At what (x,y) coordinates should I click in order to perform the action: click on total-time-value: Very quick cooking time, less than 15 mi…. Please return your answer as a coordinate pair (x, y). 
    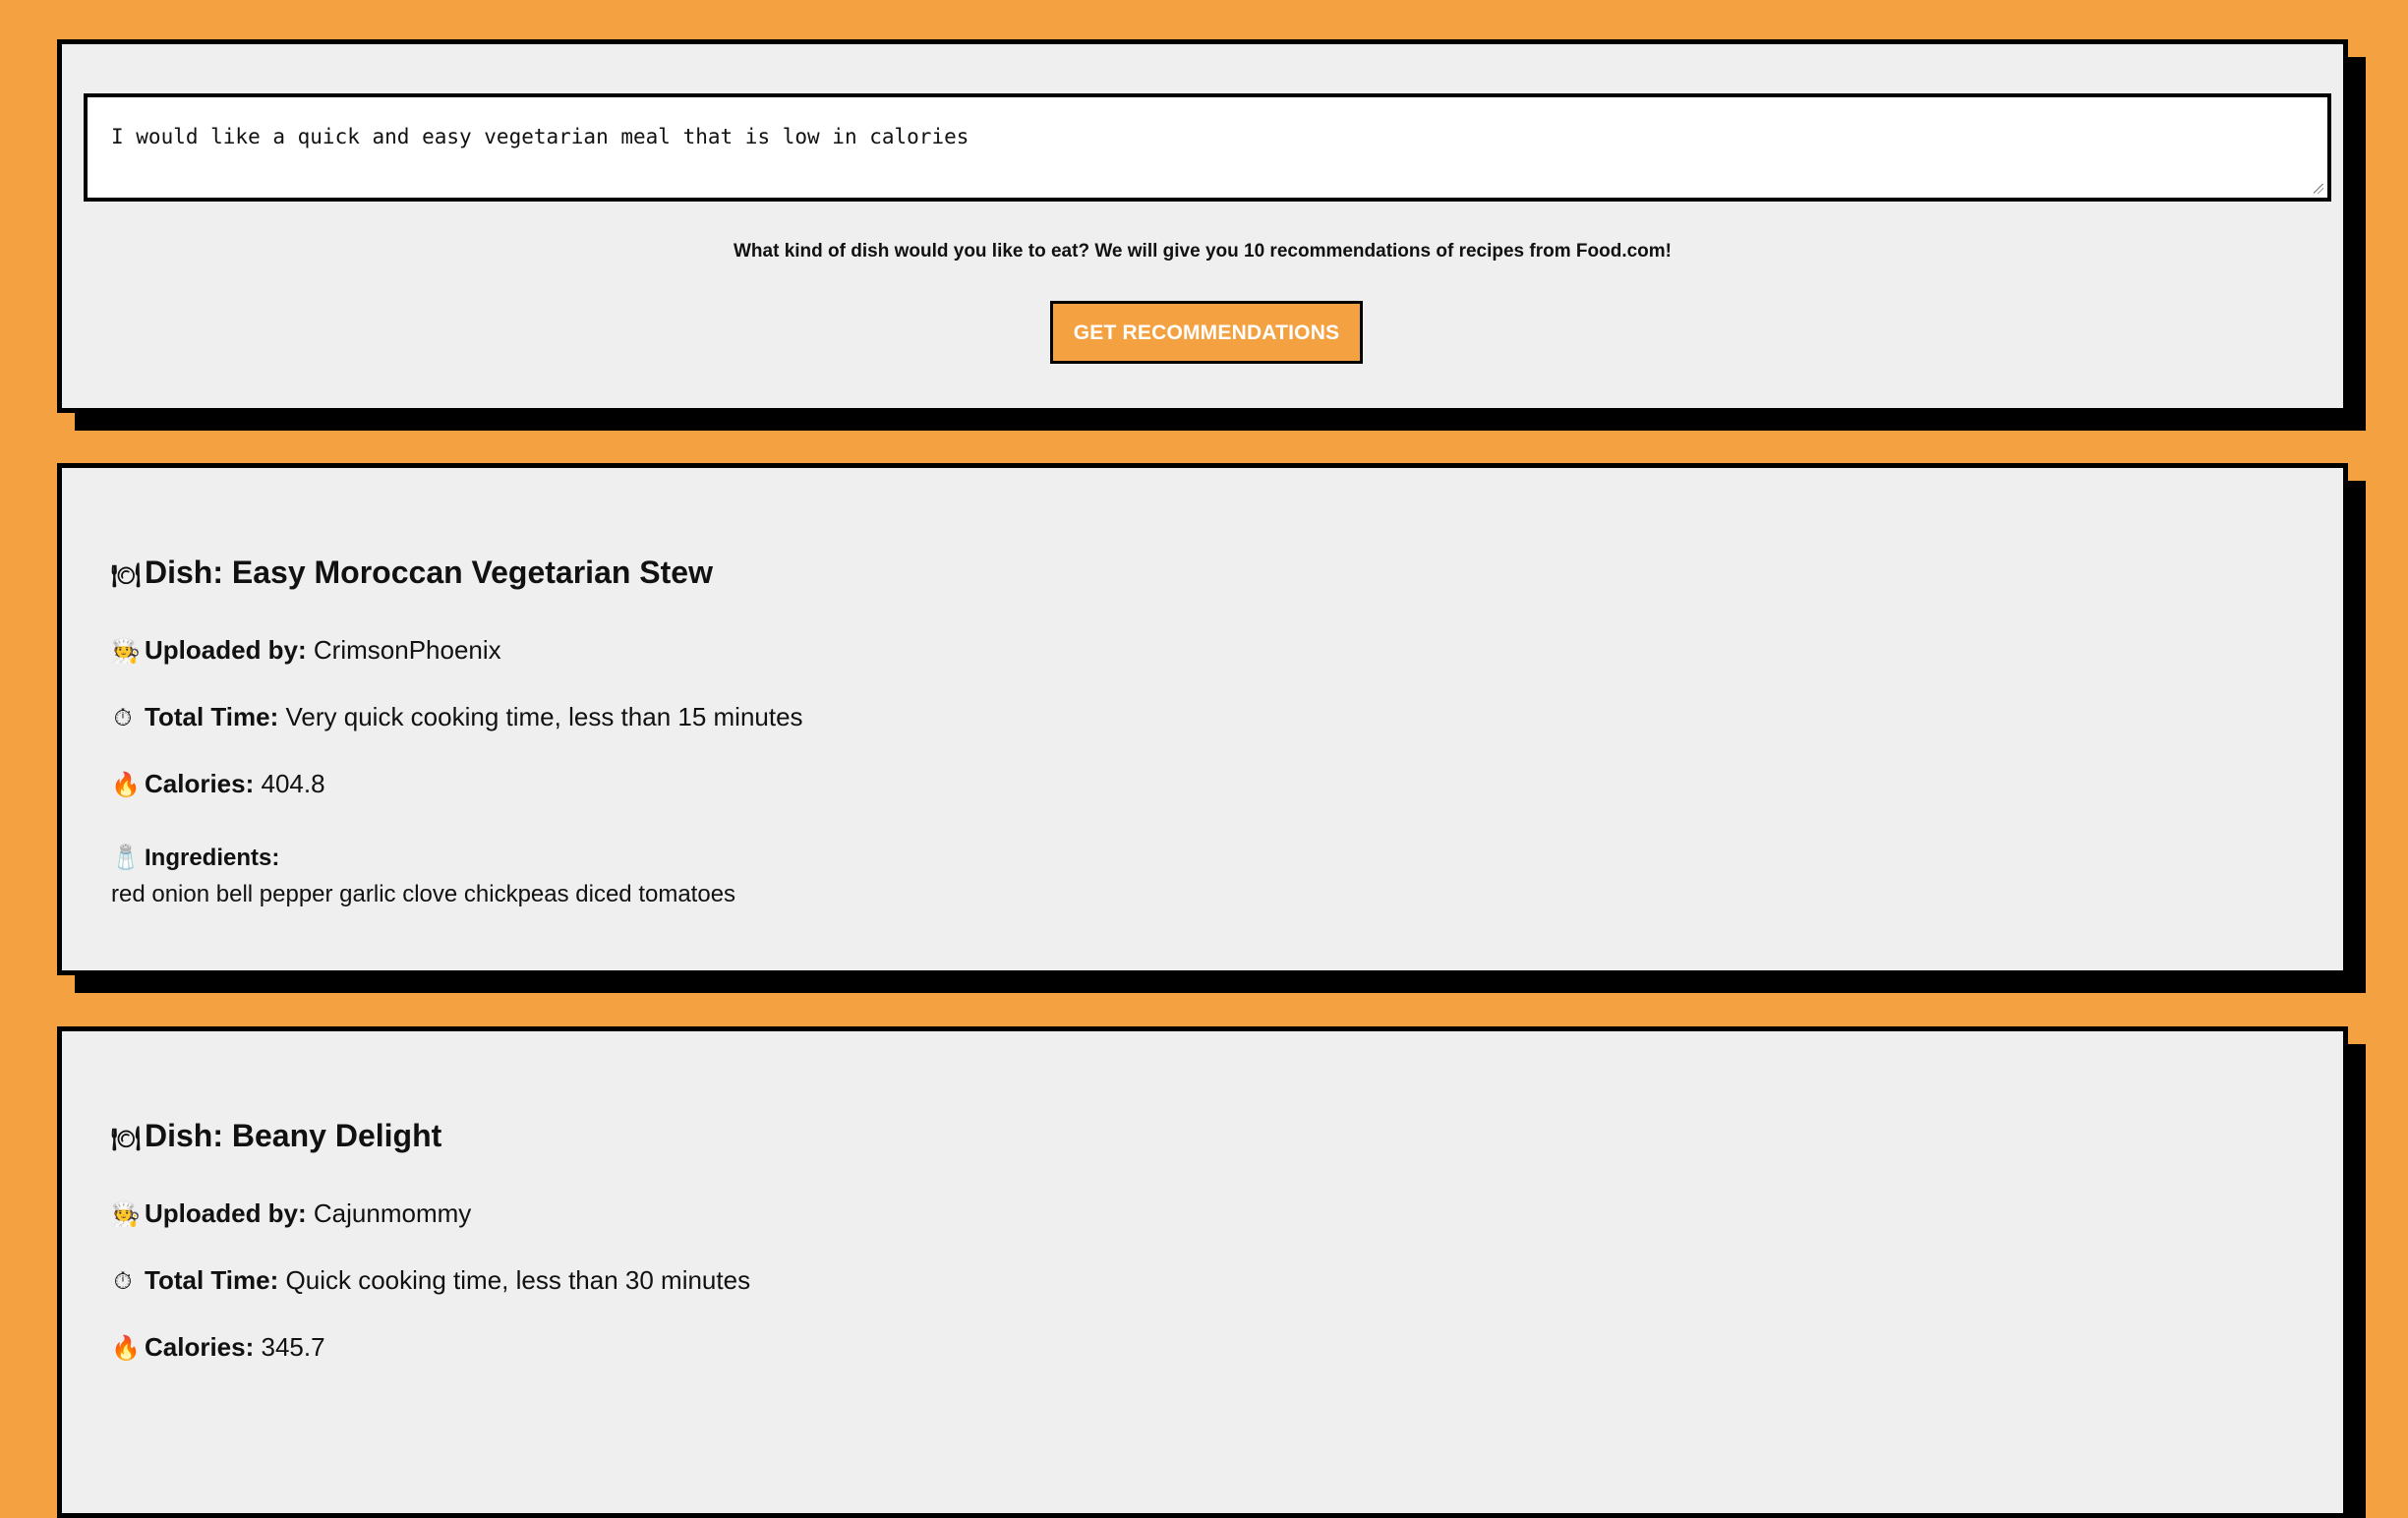
    Looking at the image, I should click on (544, 716).